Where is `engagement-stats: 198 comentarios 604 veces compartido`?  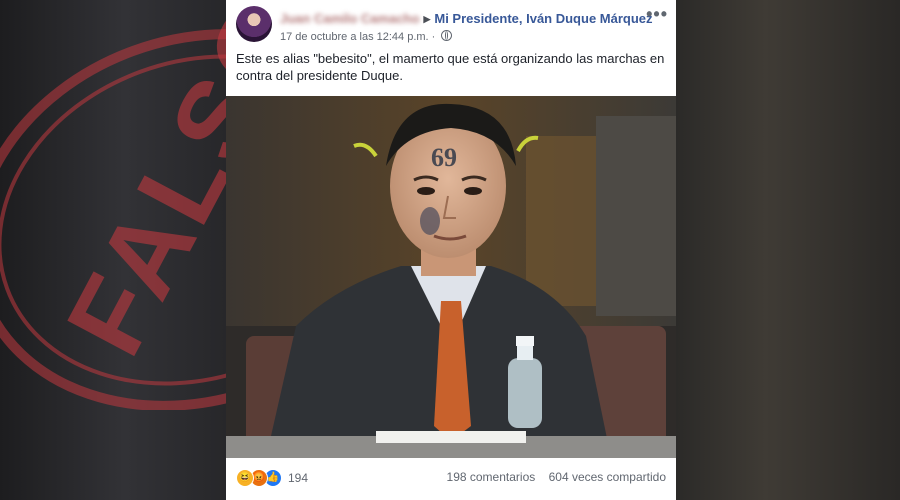 engagement-stats: 198 comentarios 604 veces compartido is located at coordinates (556, 477).